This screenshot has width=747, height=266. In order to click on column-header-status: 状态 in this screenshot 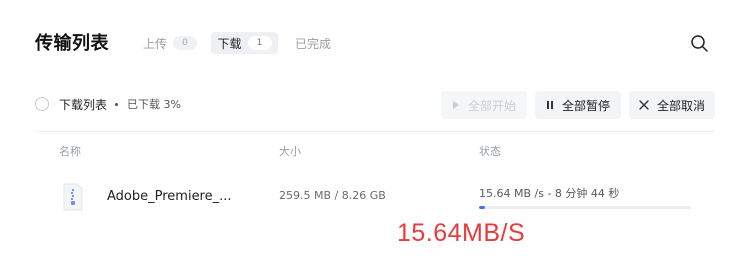, I will do `click(490, 151)`.